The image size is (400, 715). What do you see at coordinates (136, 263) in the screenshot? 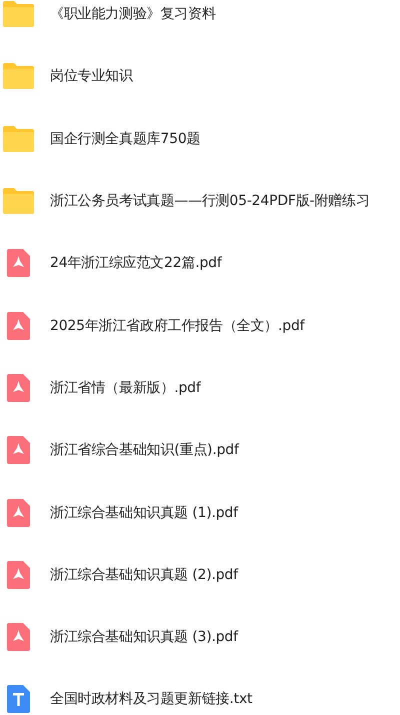
I see `file-name: 24年浙江综应范文22篇.pdf` at bounding box center [136, 263].